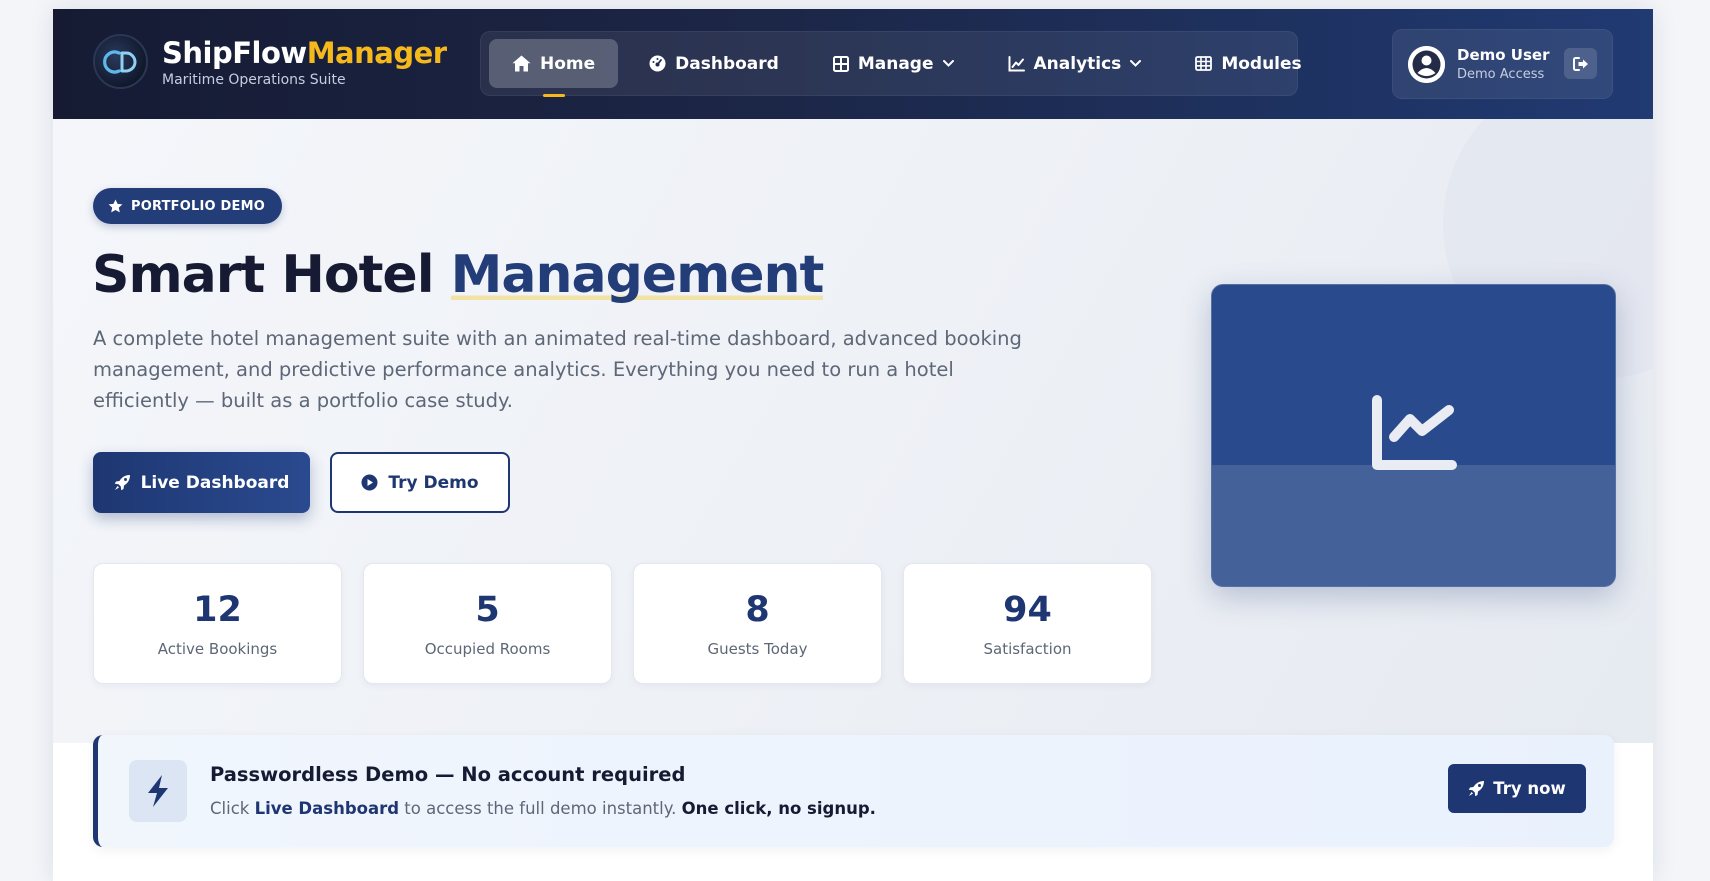 The width and height of the screenshot is (1710, 881). I want to click on hero-visual-card, so click(1413, 435).